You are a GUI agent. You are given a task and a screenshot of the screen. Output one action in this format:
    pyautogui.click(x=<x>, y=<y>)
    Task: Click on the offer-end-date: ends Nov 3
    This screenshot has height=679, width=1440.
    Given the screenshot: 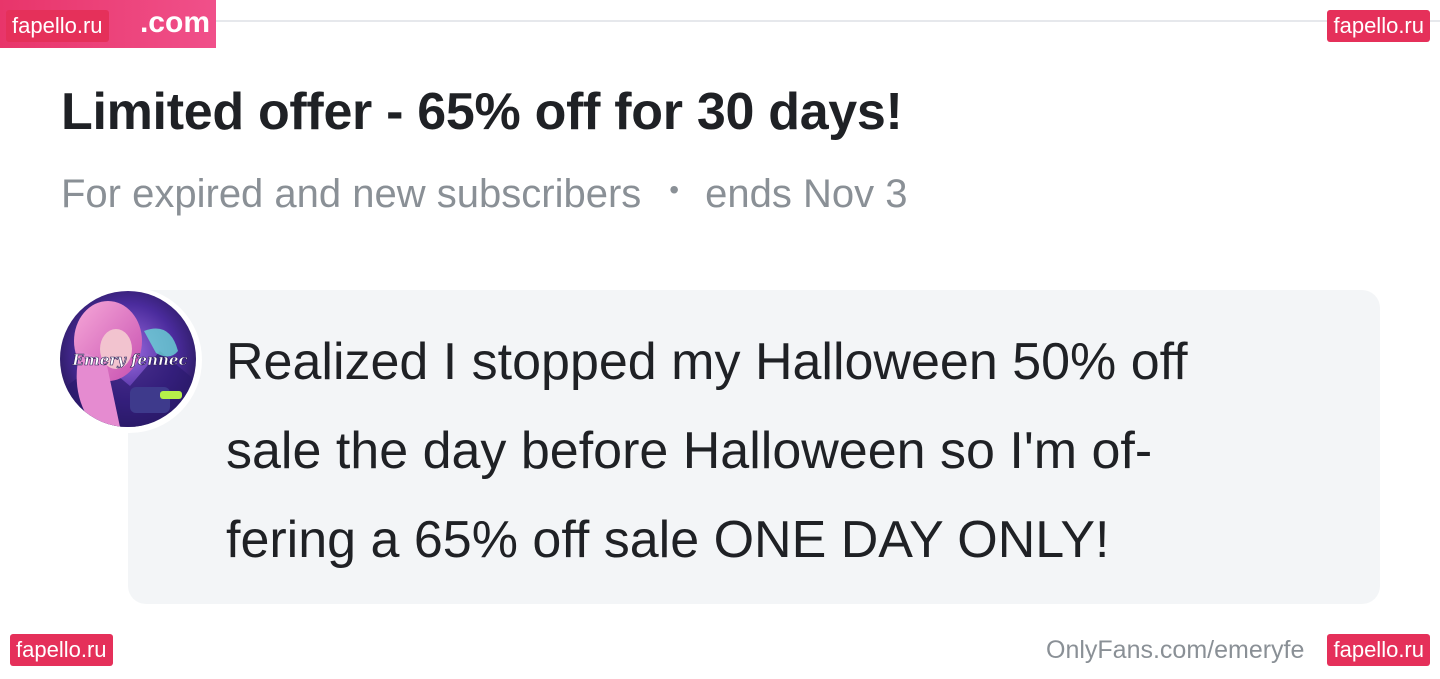 What is the action you would take?
    pyautogui.click(x=806, y=194)
    